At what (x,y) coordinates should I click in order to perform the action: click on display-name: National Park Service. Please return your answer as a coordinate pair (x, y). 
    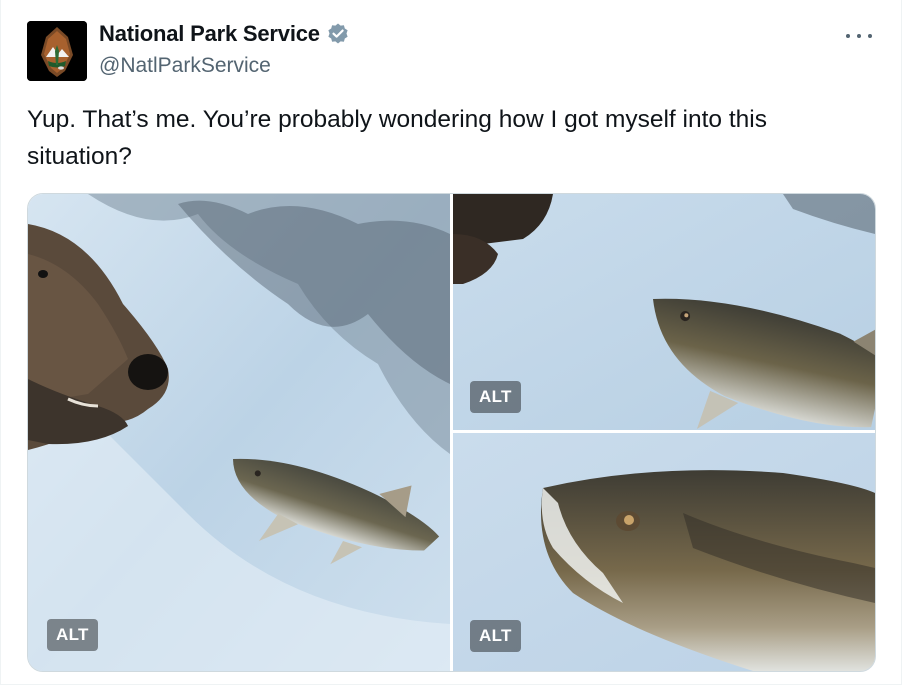
    Looking at the image, I should click on (209, 34).